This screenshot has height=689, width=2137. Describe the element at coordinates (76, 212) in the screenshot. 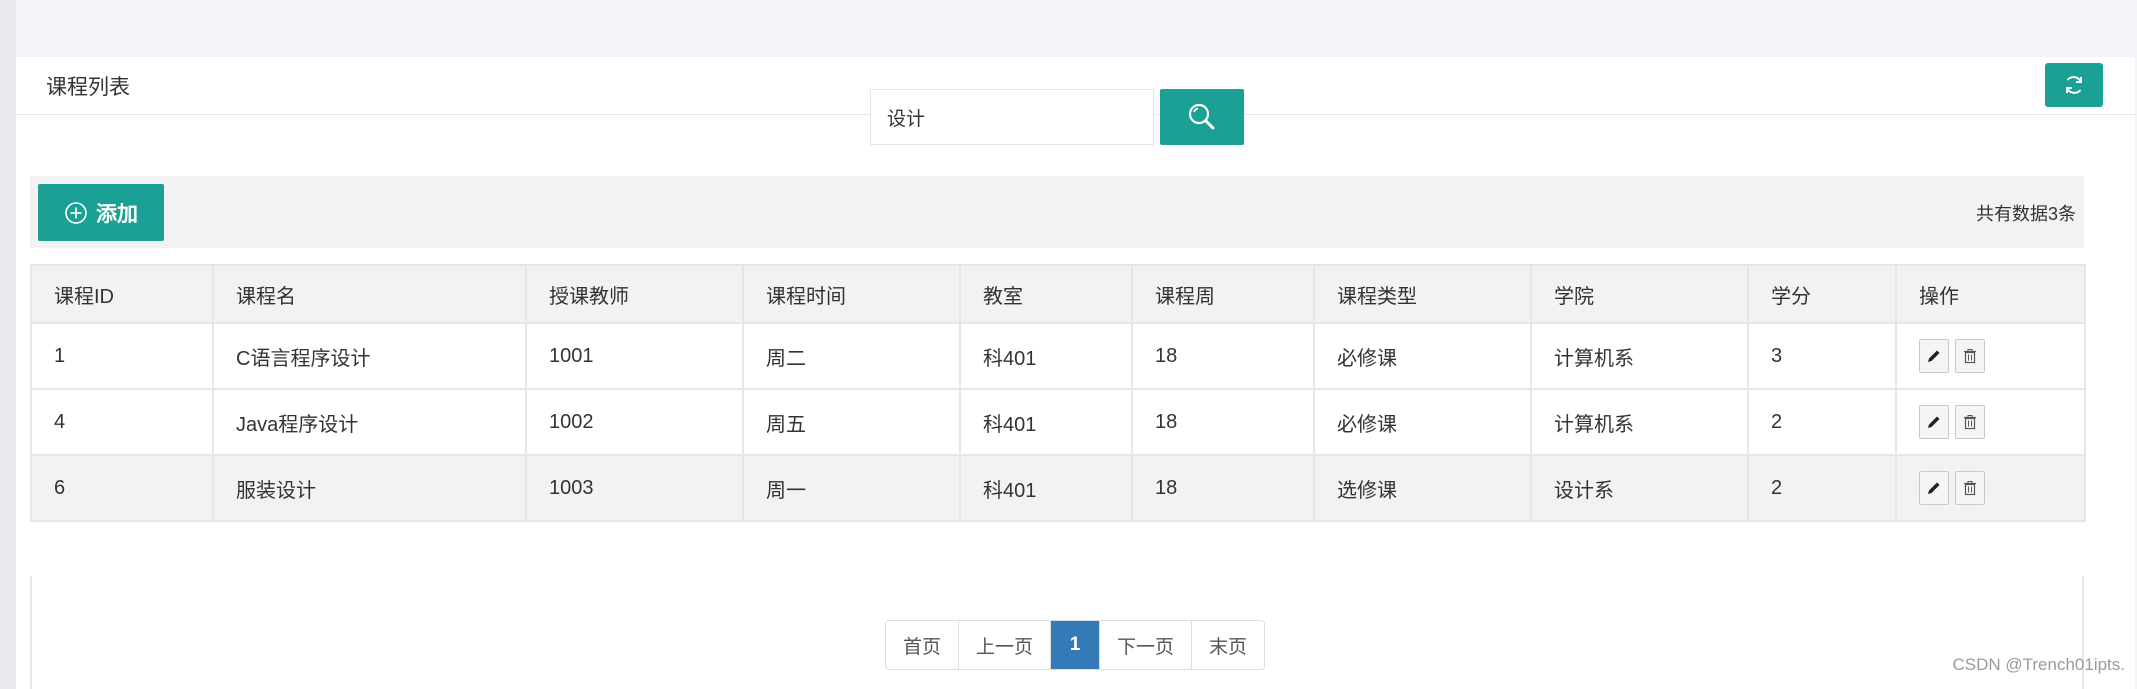

I see `plus-circle-icon` at that location.